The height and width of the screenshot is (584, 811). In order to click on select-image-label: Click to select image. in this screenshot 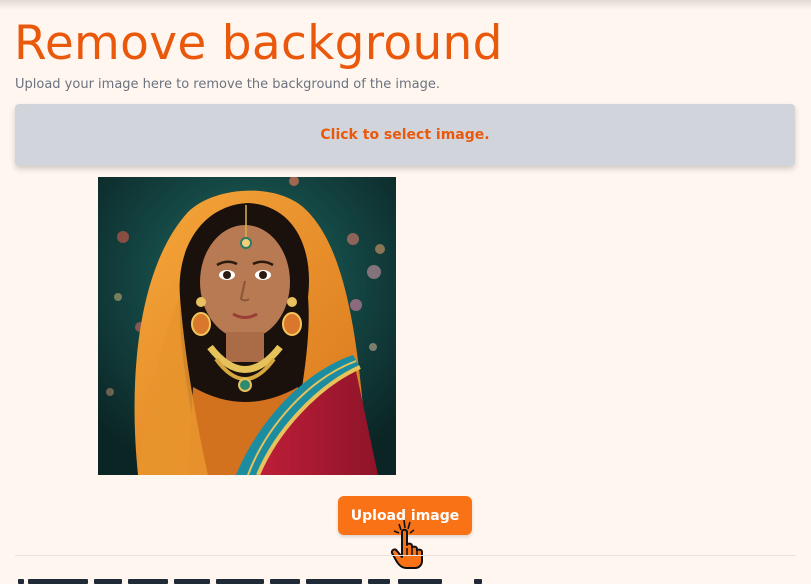, I will do `click(405, 135)`.